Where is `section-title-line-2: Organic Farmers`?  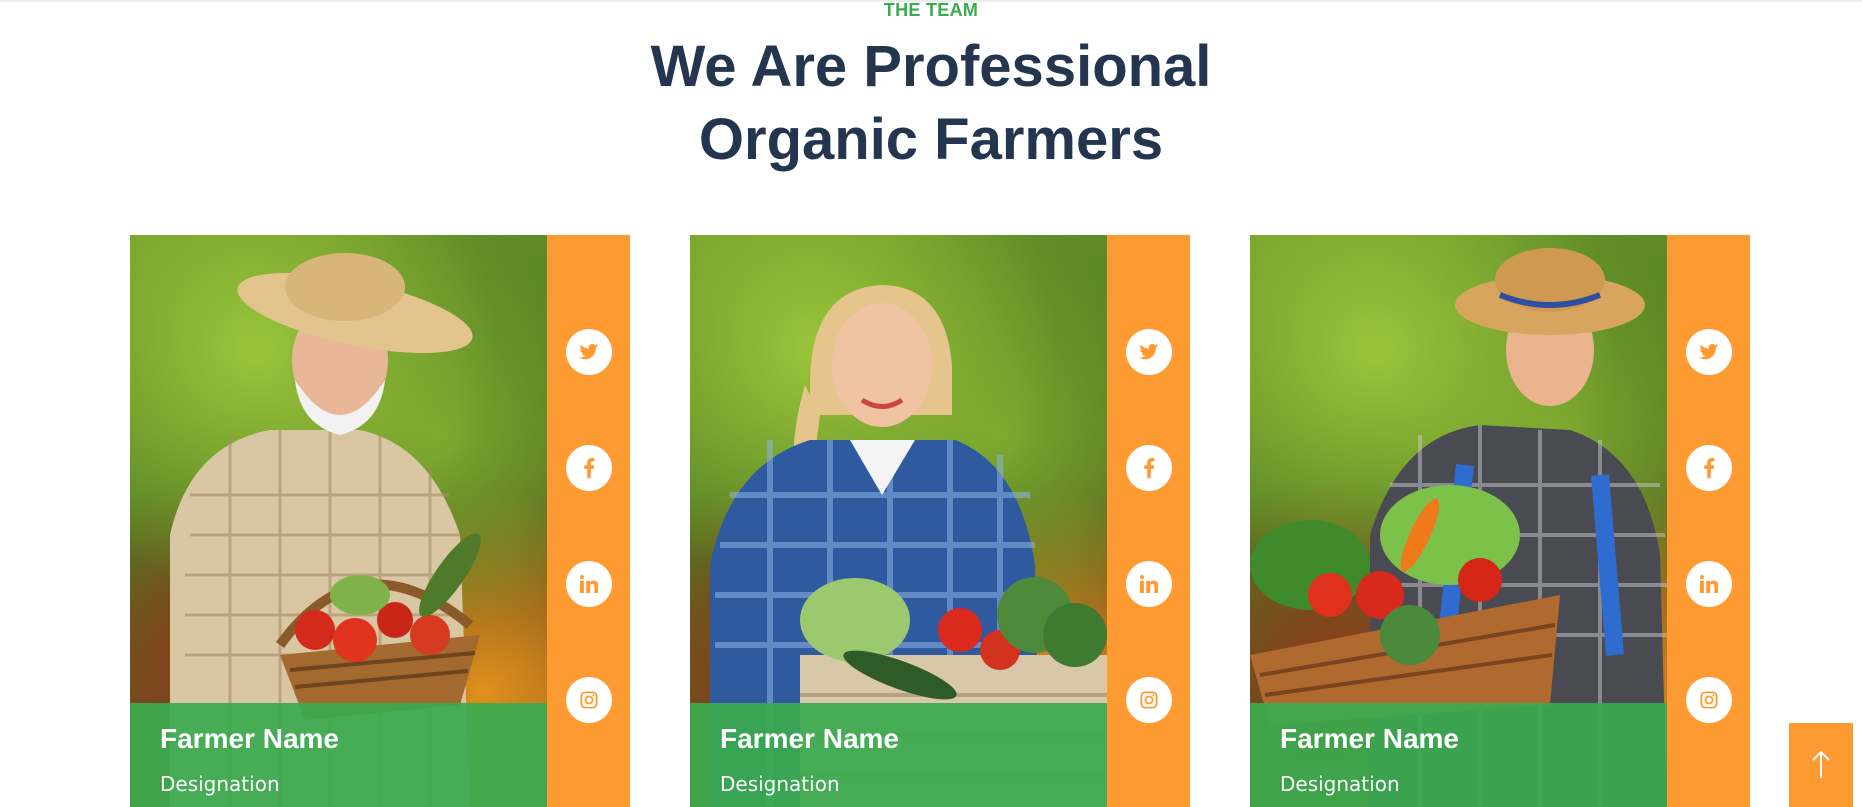 section-title-line-2: Organic Farmers is located at coordinates (931, 139).